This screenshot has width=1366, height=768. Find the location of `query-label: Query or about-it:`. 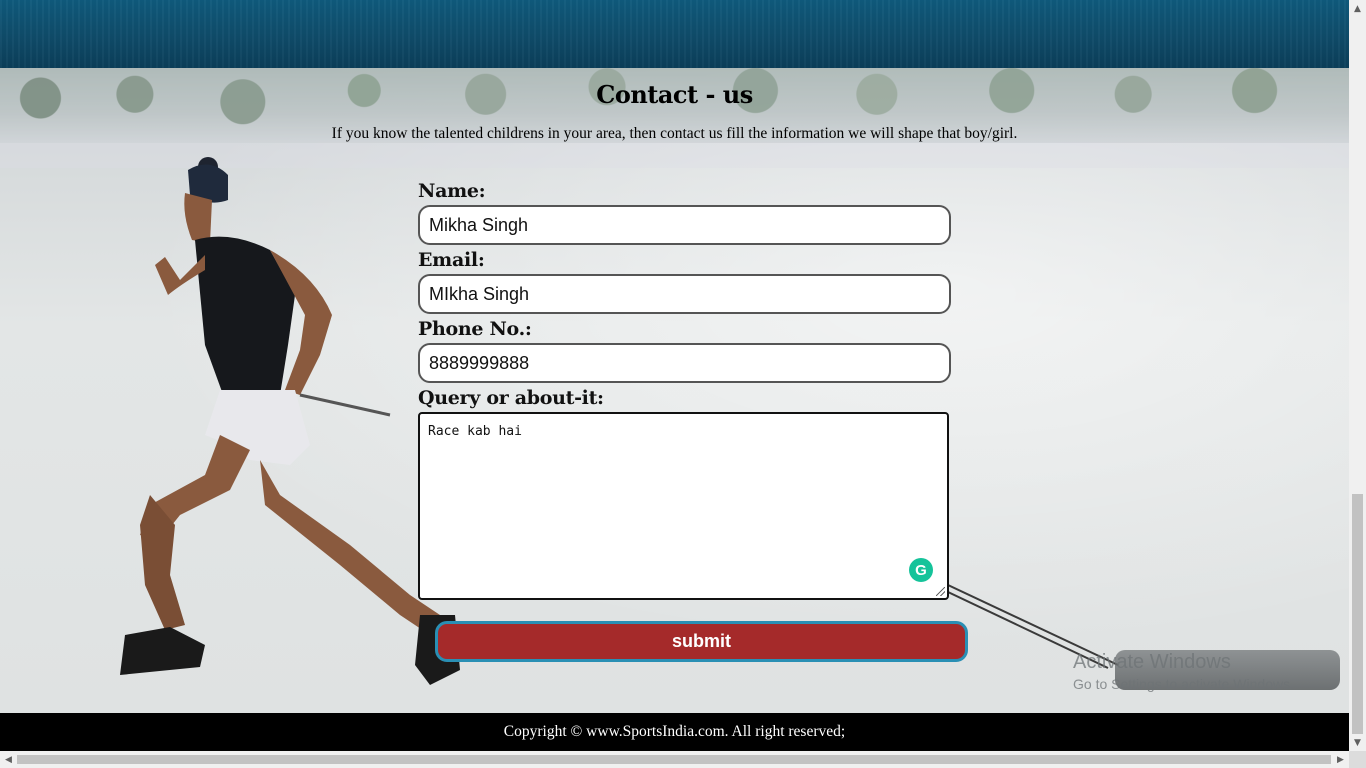

query-label: Query or about-it: is located at coordinates (511, 398).